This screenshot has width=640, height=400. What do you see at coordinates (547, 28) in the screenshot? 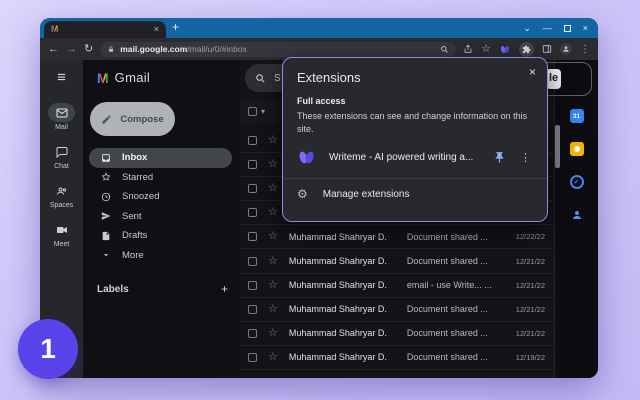
I see `minimize-button: —` at bounding box center [547, 28].